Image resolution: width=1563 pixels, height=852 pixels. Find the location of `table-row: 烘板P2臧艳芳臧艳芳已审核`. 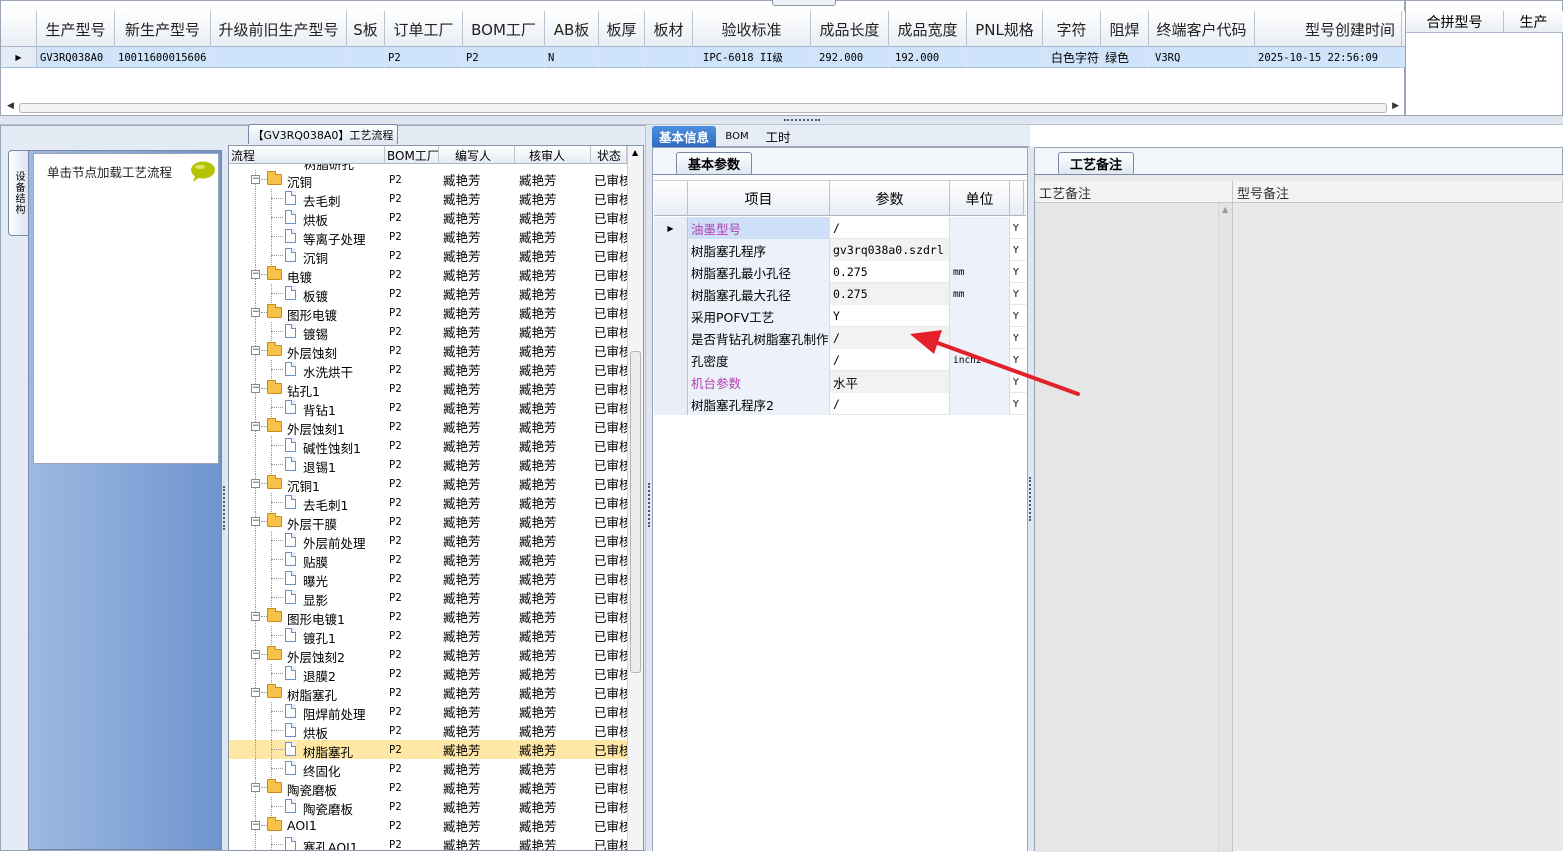

table-row: 烘板P2臧艳芳臧艳芳已审核 is located at coordinates (428, 730).